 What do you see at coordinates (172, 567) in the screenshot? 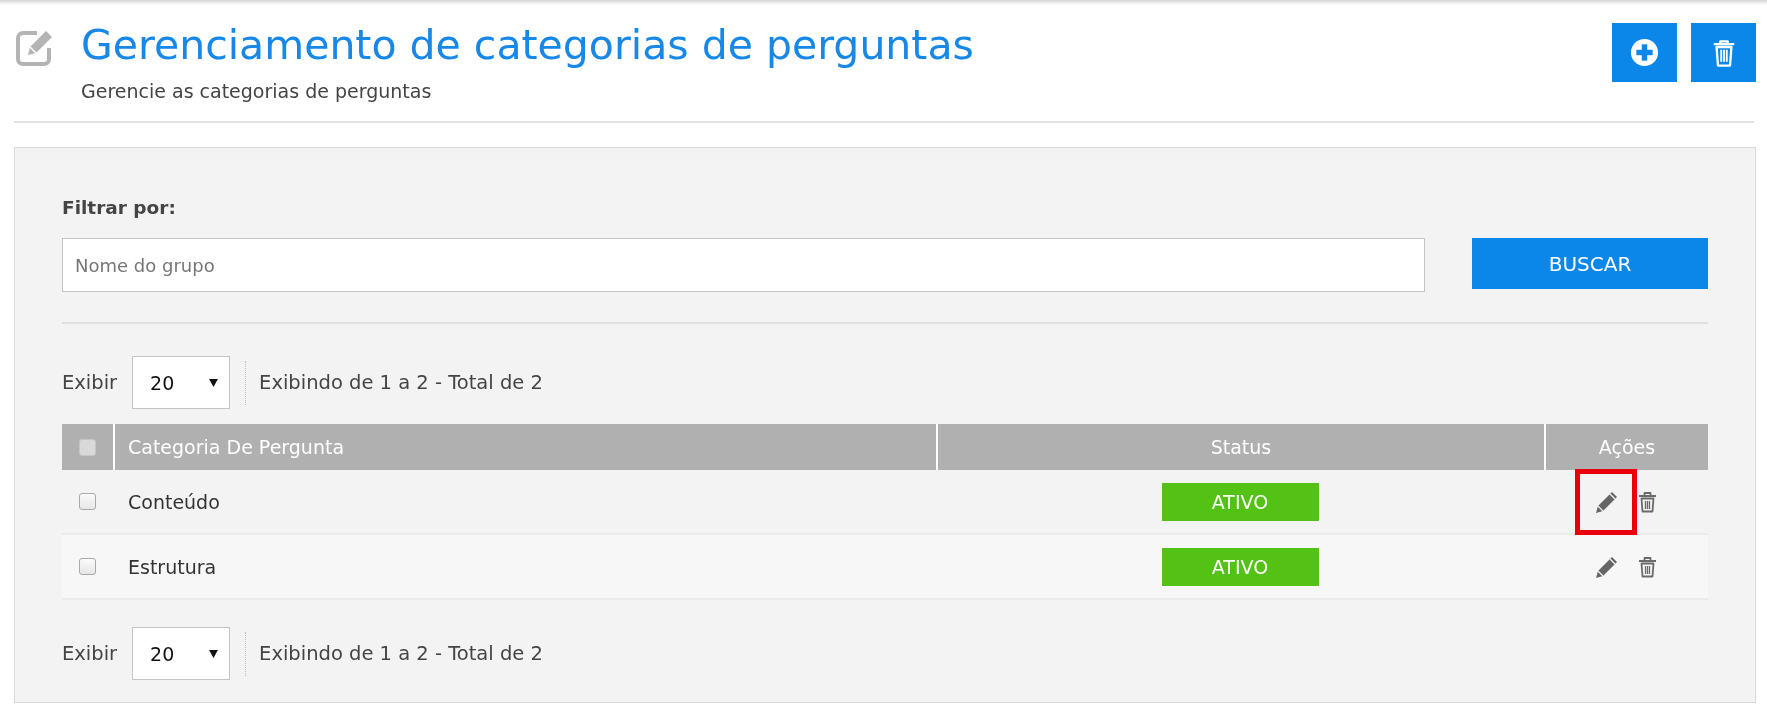
I see `table-cell-text: Estrutura` at bounding box center [172, 567].